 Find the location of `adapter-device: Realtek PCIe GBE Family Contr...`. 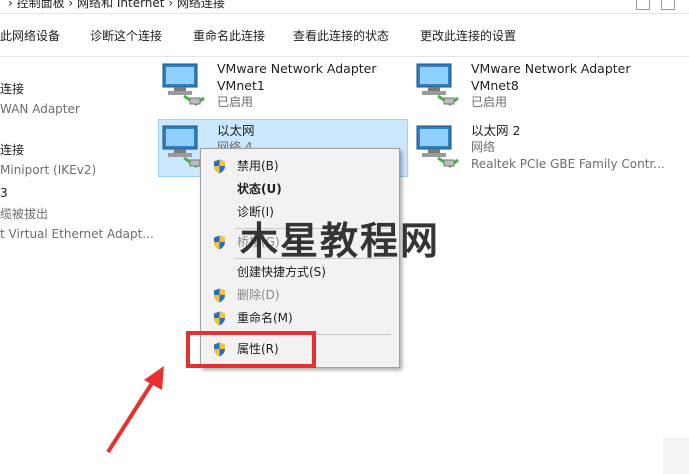

adapter-device: Realtek PCIe GBE Family Contr... is located at coordinates (568, 164).